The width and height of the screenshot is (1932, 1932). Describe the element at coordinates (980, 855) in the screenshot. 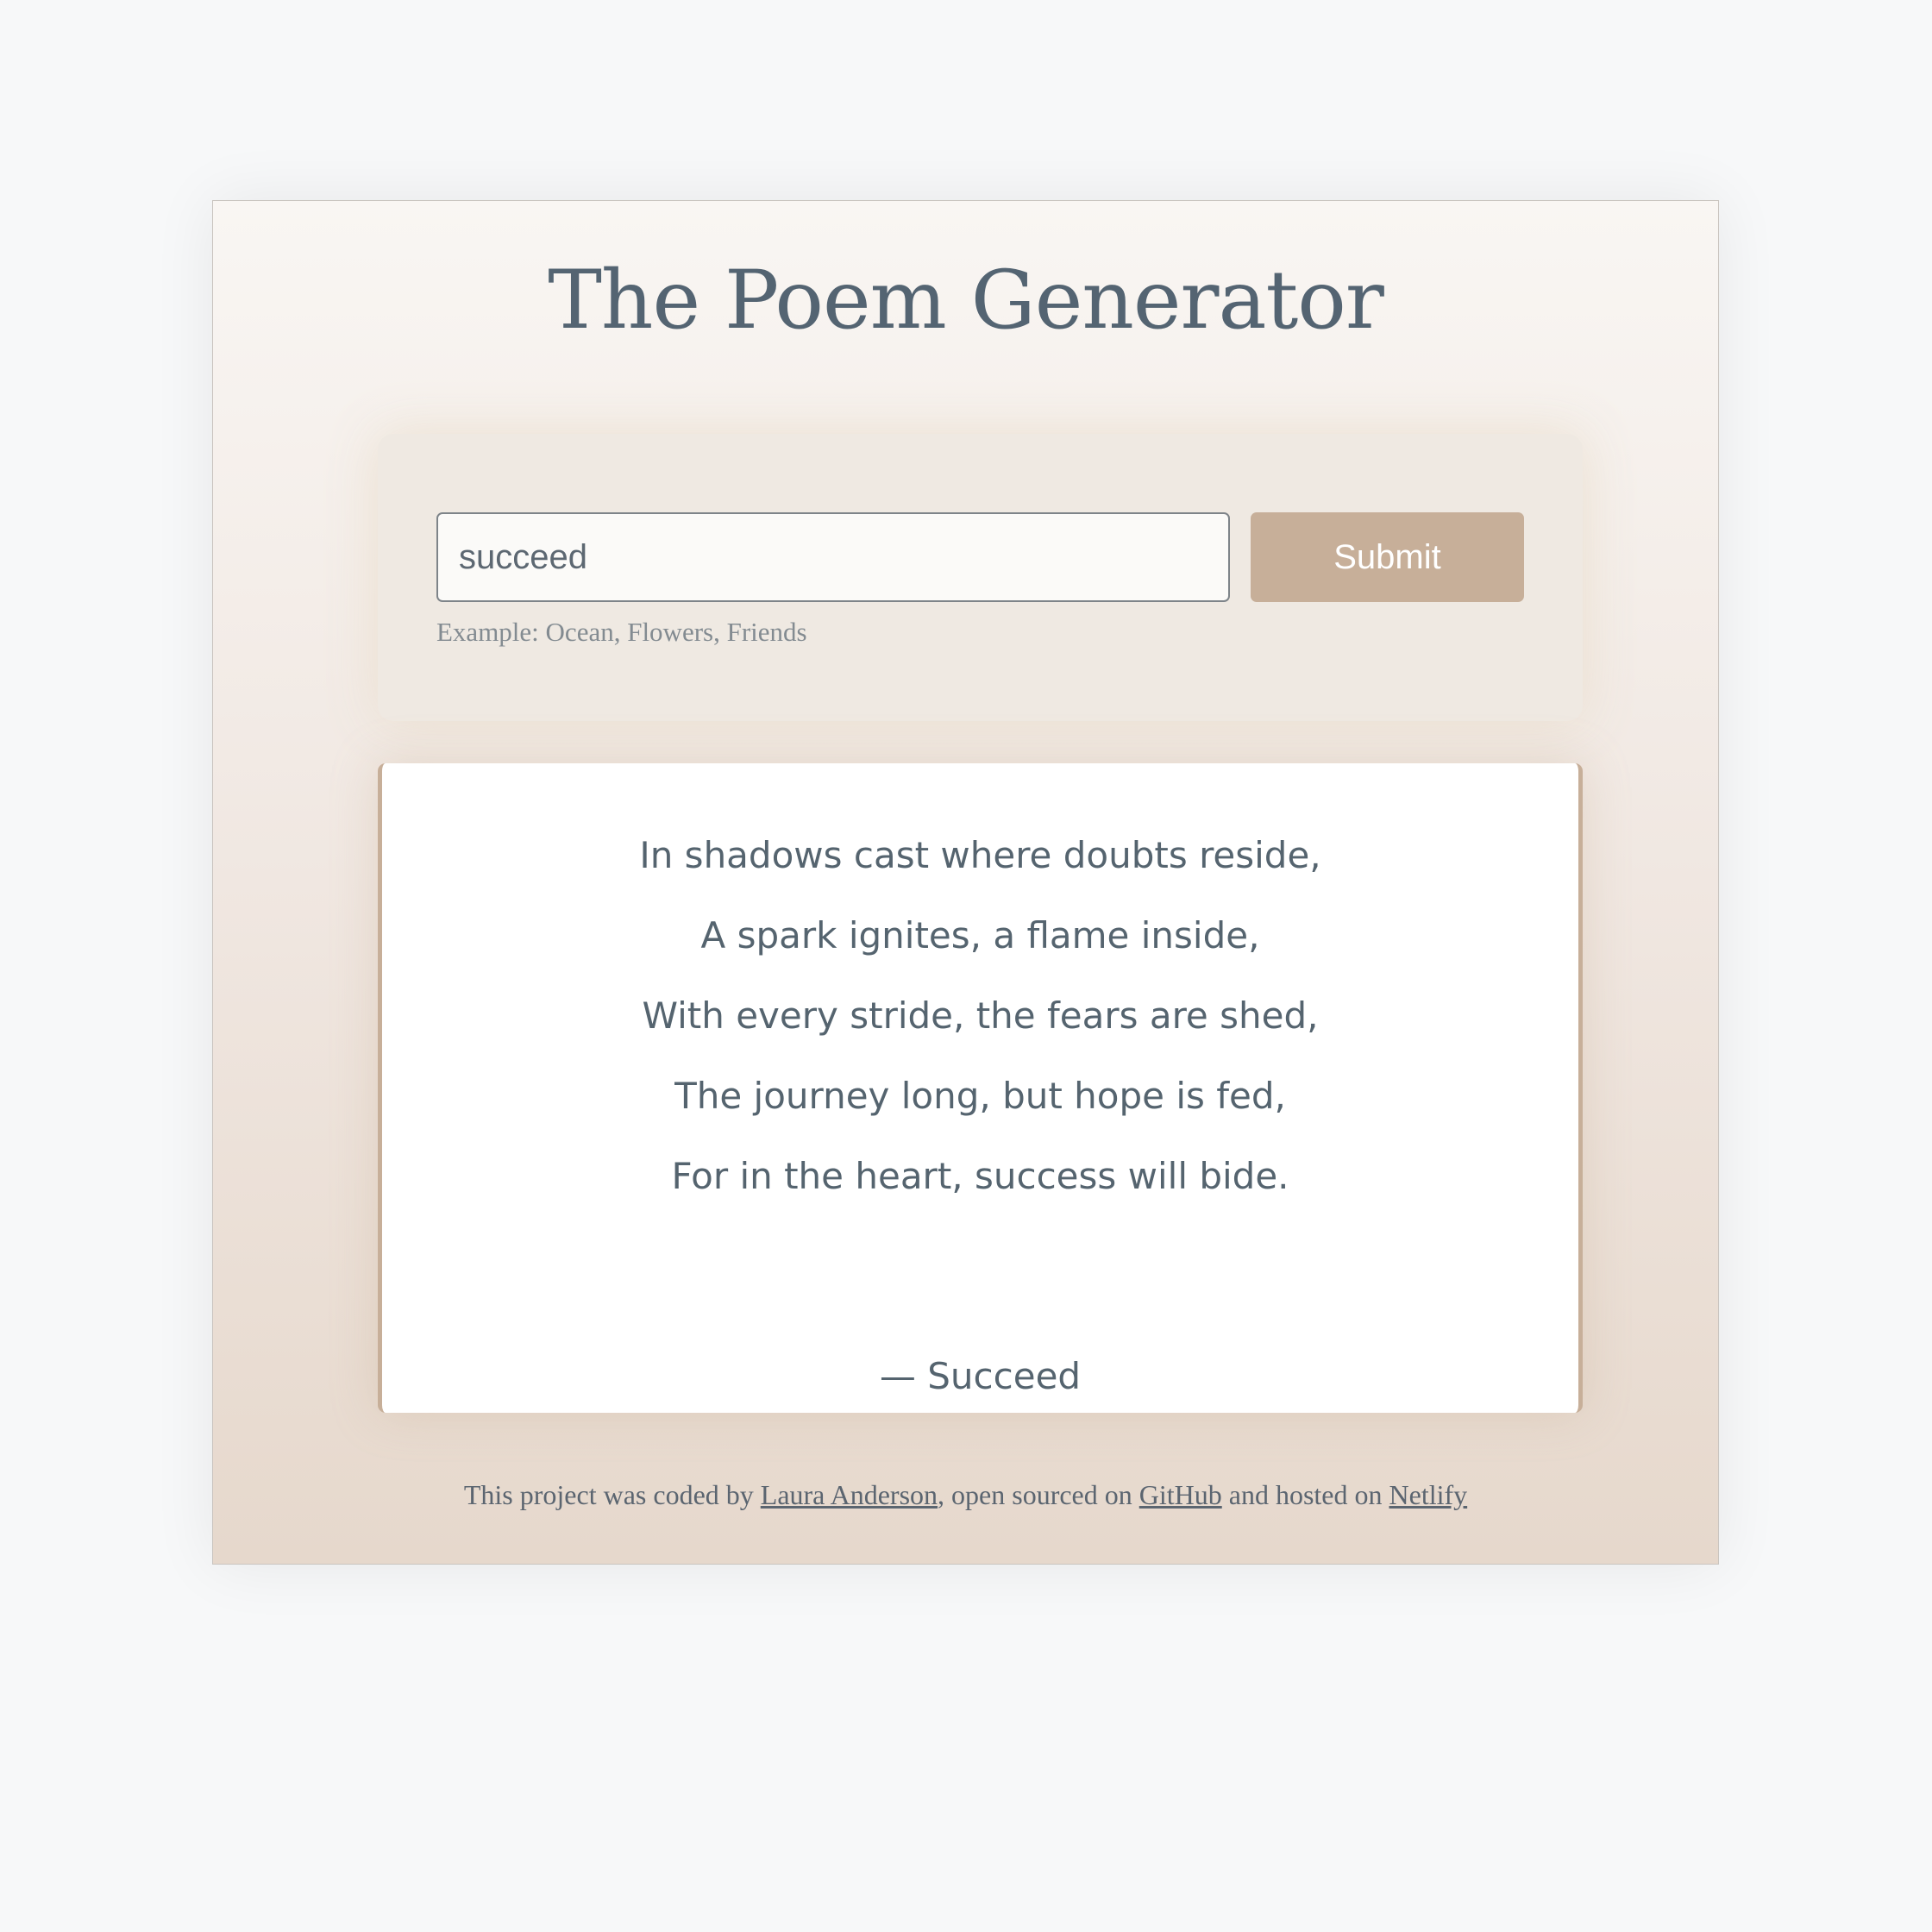

I see `poem-line: In shadows cast where doubts reside,` at that location.